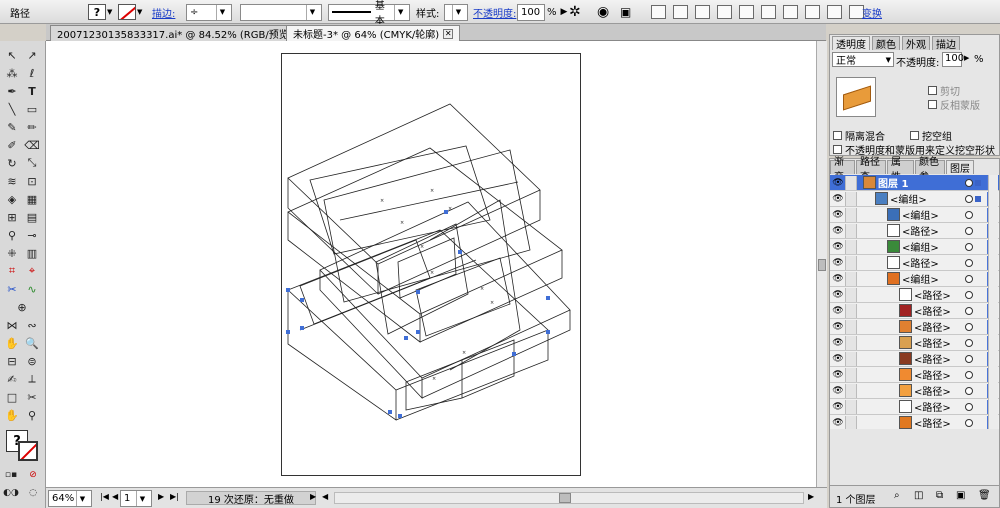 The image size is (1000, 508). I want to click on pencil-tool-icon: ✏, so click(32, 127).